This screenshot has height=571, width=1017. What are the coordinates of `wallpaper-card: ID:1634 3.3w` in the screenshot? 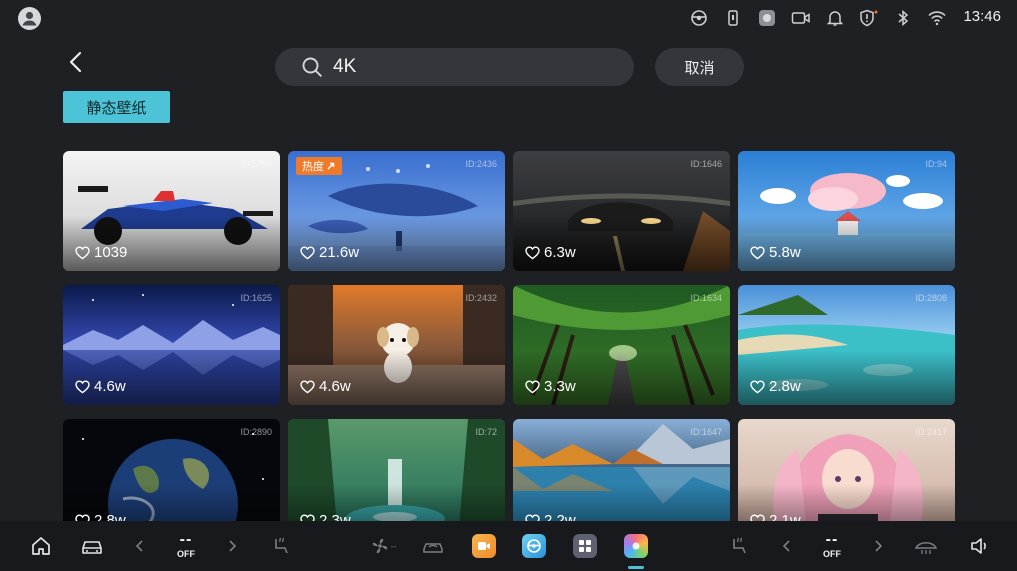 It's located at (621, 345).